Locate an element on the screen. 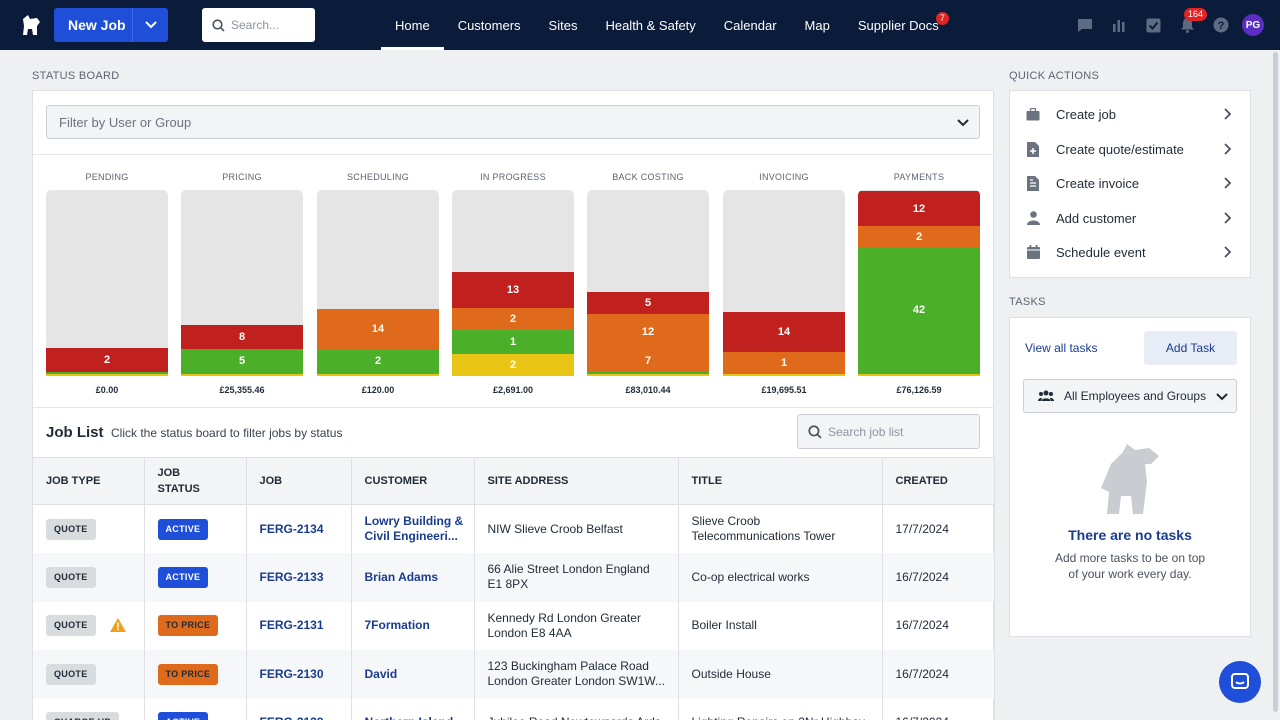  notifications-bell-icon: 164 is located at coordinates (1189, 25).